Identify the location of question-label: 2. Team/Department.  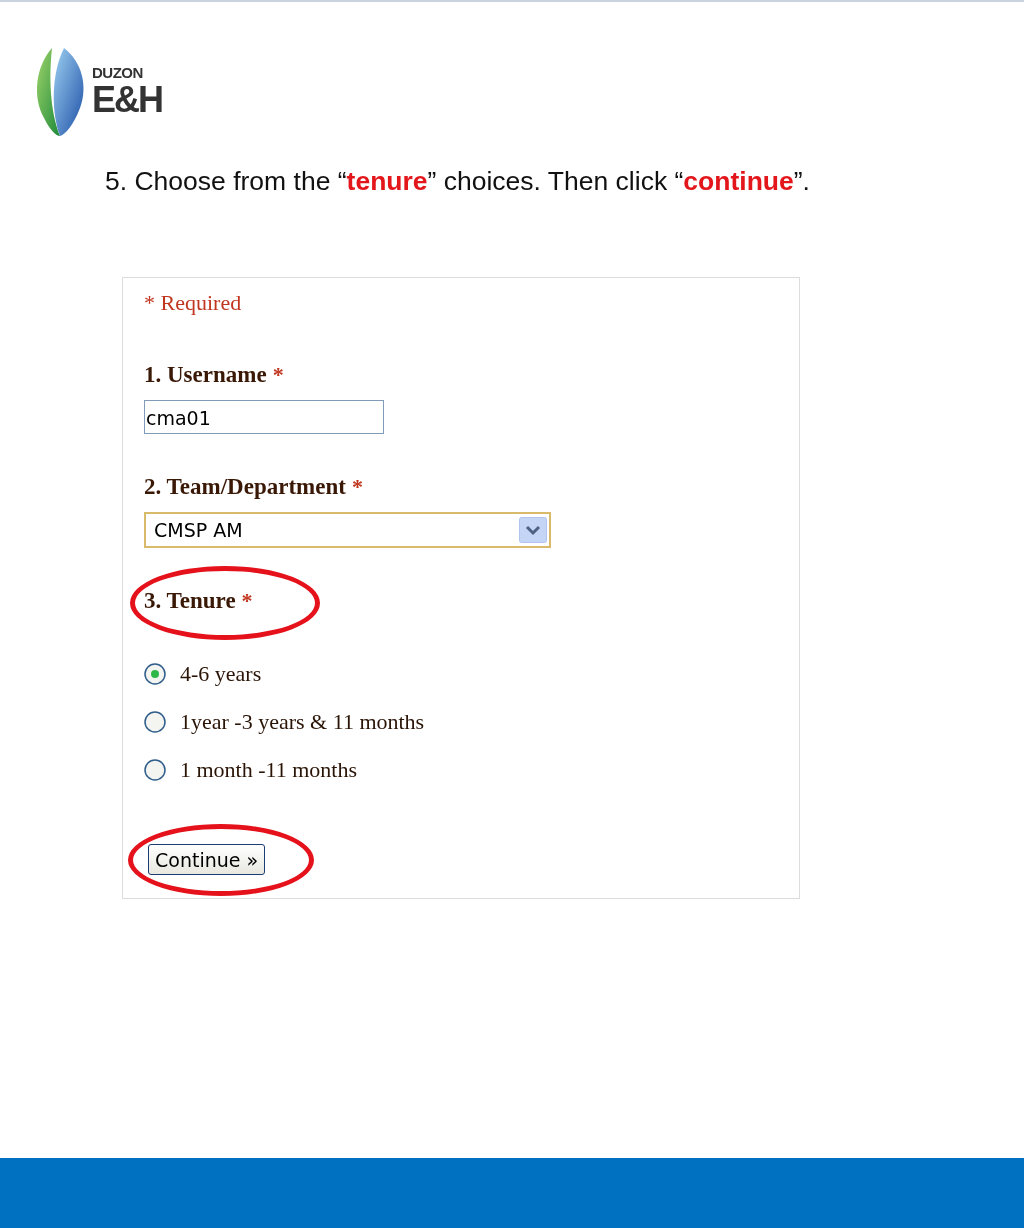
(245, 487).